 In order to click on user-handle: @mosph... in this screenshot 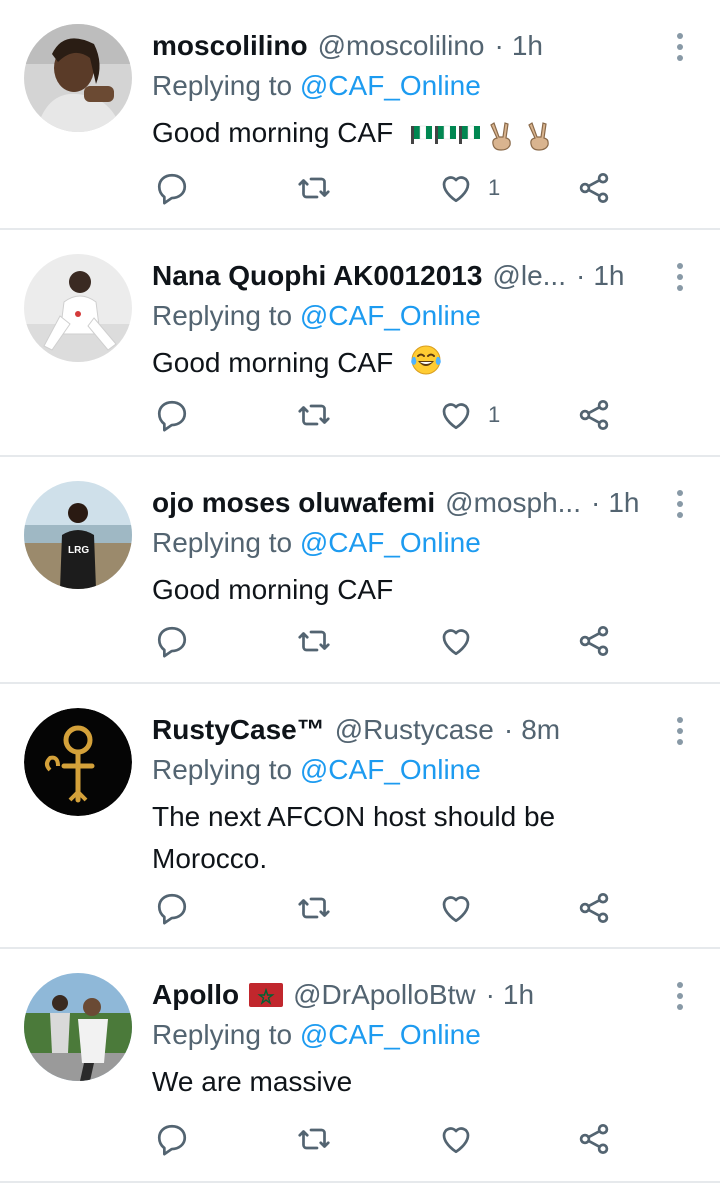, I will do `click(513, 503)`.